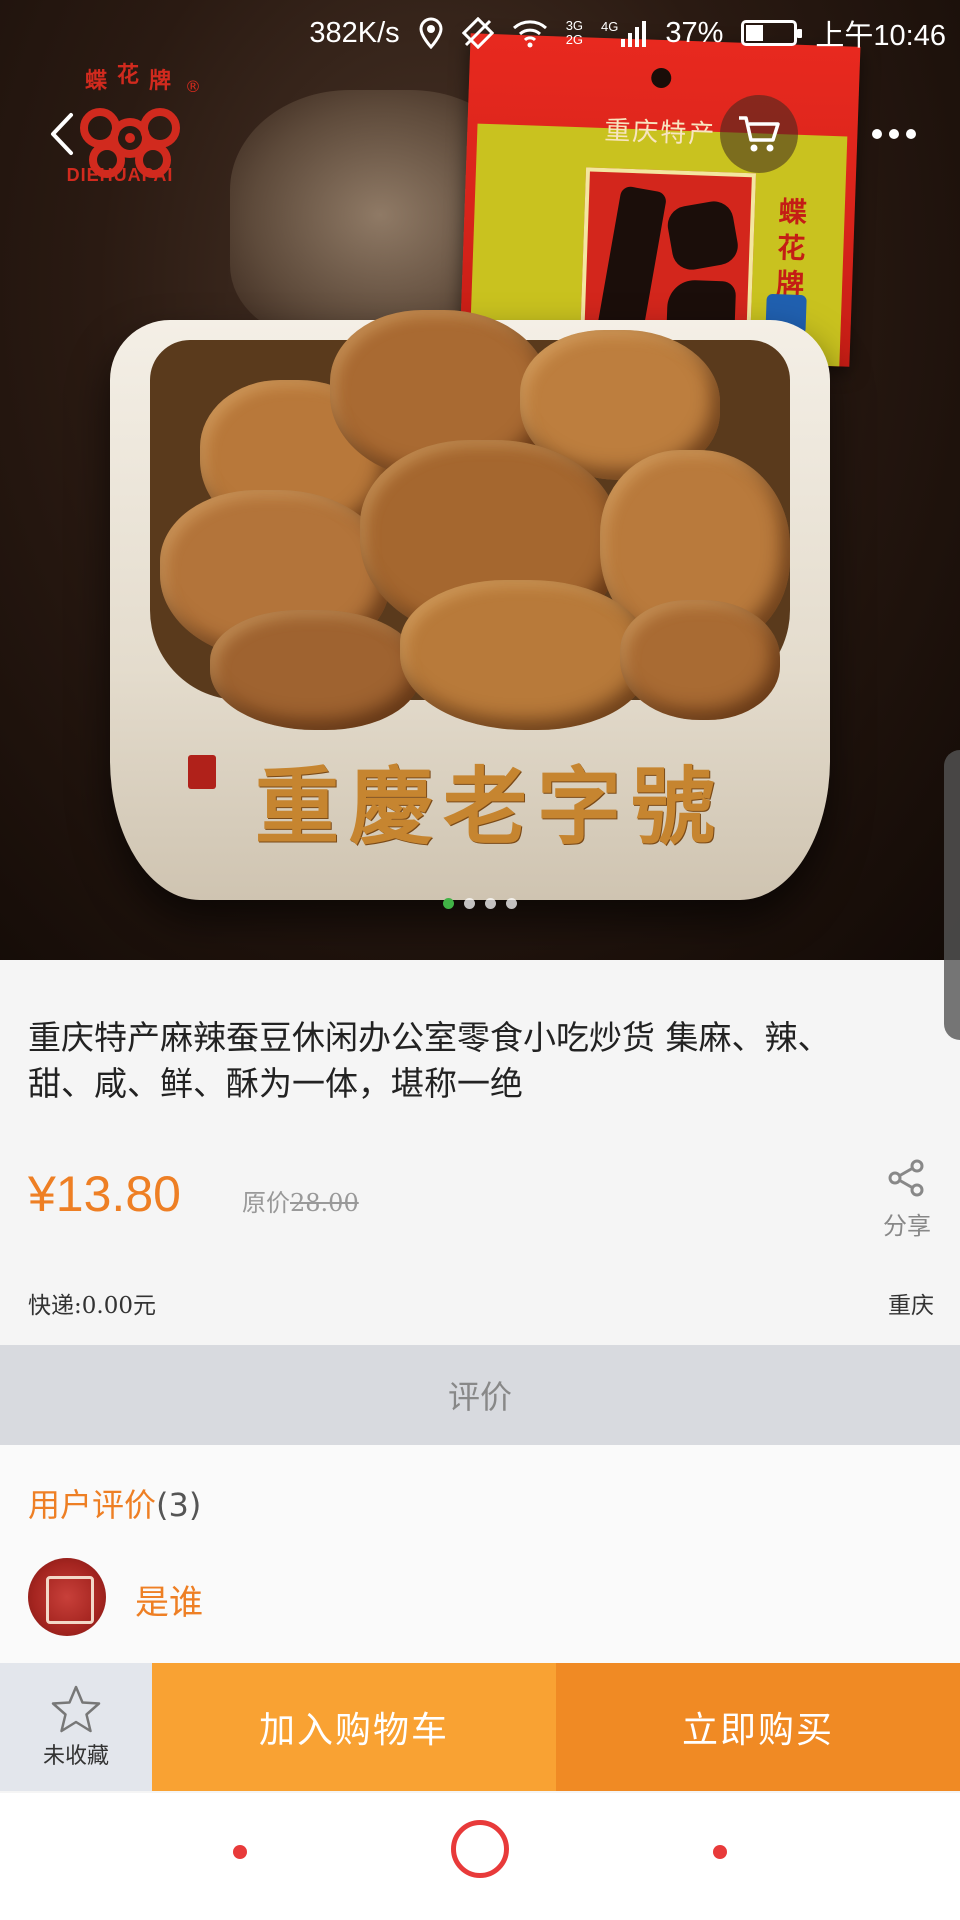 This screenshot has width=960, height=1920. I want to click on rotate-icon, so click(477, 33).